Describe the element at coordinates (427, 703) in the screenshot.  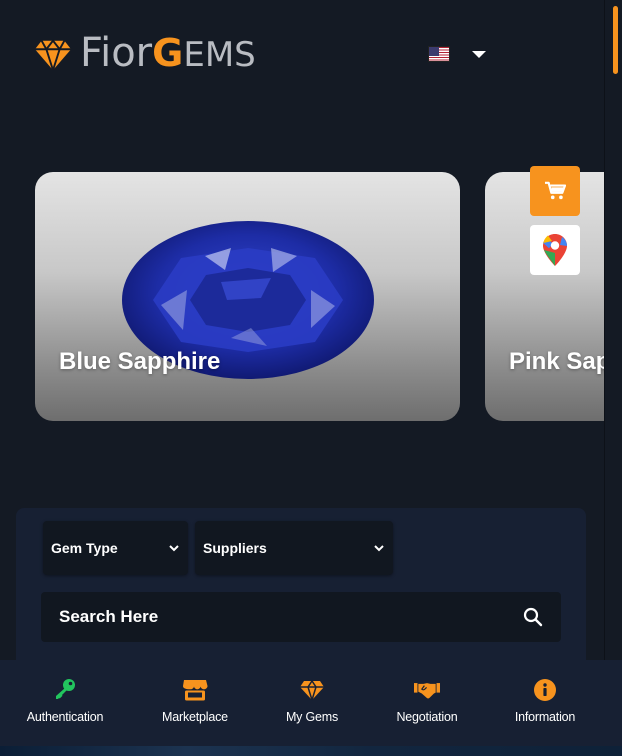
I see `nav-negotiation: Negotiation` at that location.